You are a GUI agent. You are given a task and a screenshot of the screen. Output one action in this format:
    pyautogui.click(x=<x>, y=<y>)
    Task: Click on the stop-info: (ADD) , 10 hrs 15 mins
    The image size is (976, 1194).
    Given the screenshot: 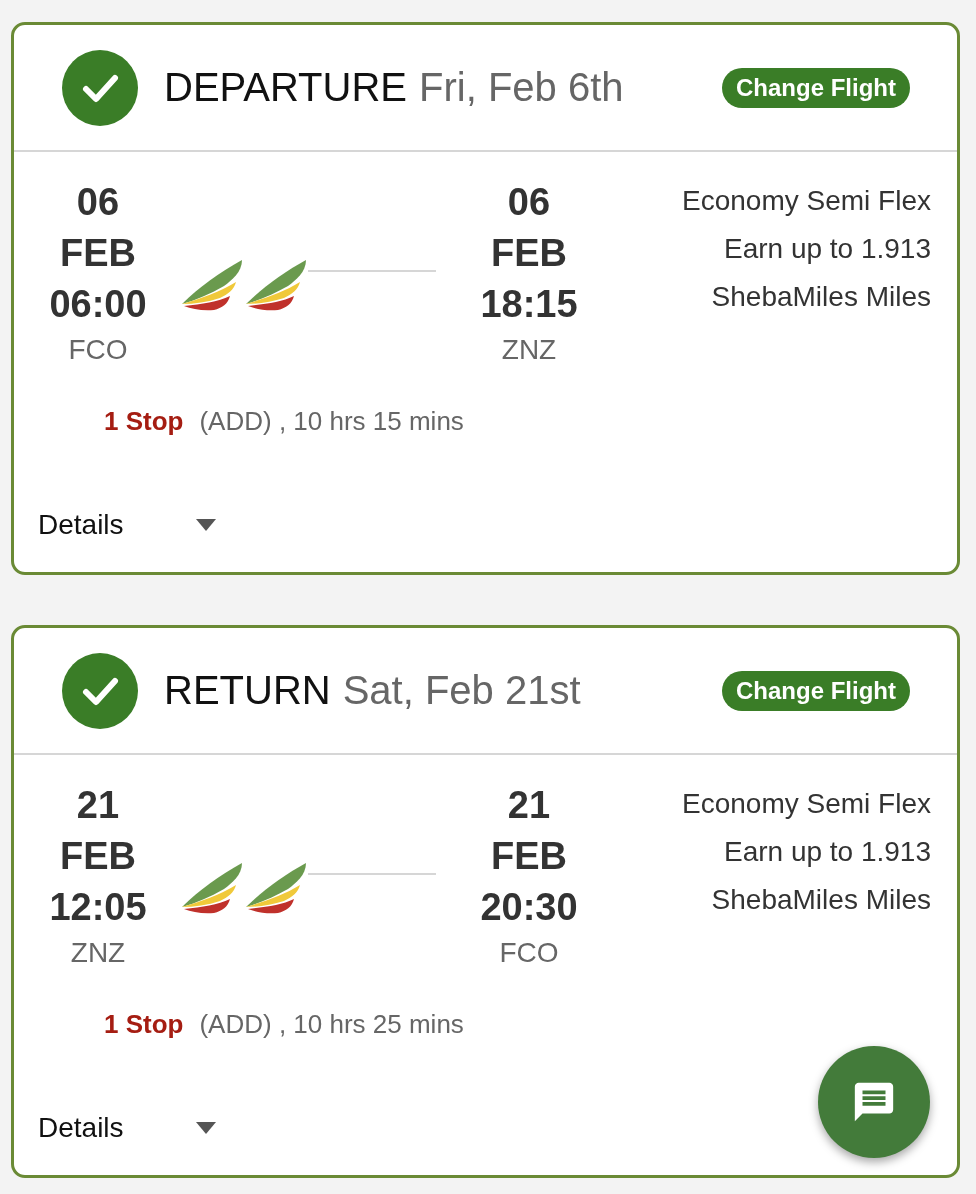 What is the action you would take?
    pyautogui.click(x=331, y=421)
    